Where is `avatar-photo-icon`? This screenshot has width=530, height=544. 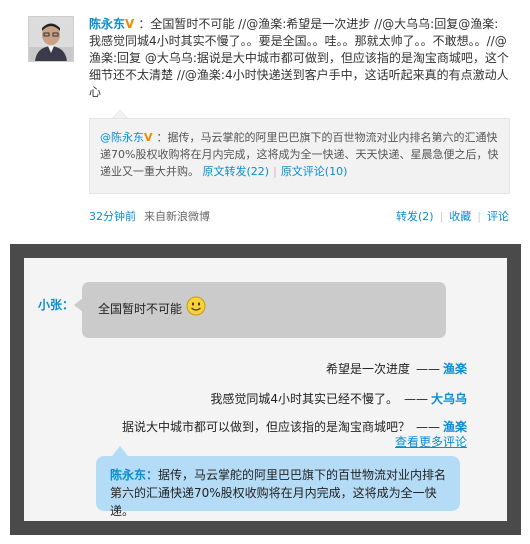 avatar-photo-icon is located at coordinates (51, 39).